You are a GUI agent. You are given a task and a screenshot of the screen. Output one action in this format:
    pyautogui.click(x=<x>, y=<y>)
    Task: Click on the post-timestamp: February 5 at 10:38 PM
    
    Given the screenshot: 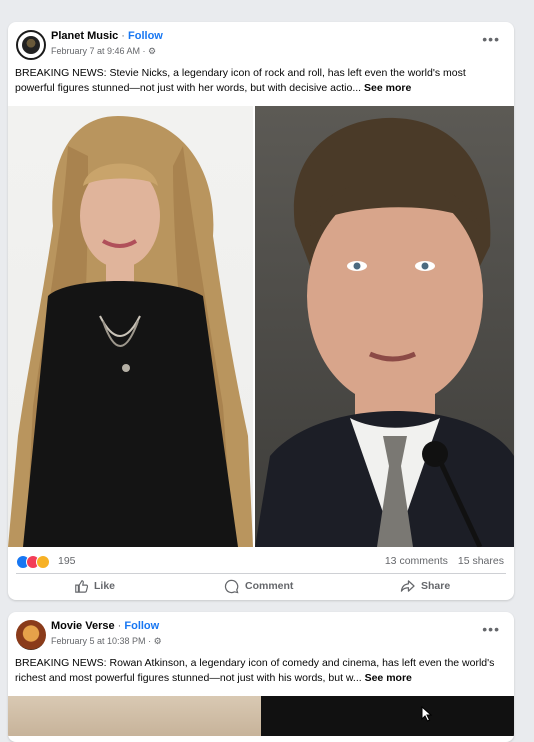 What is the action you would take?
    pyautogui.click(x=98, y=641)
    